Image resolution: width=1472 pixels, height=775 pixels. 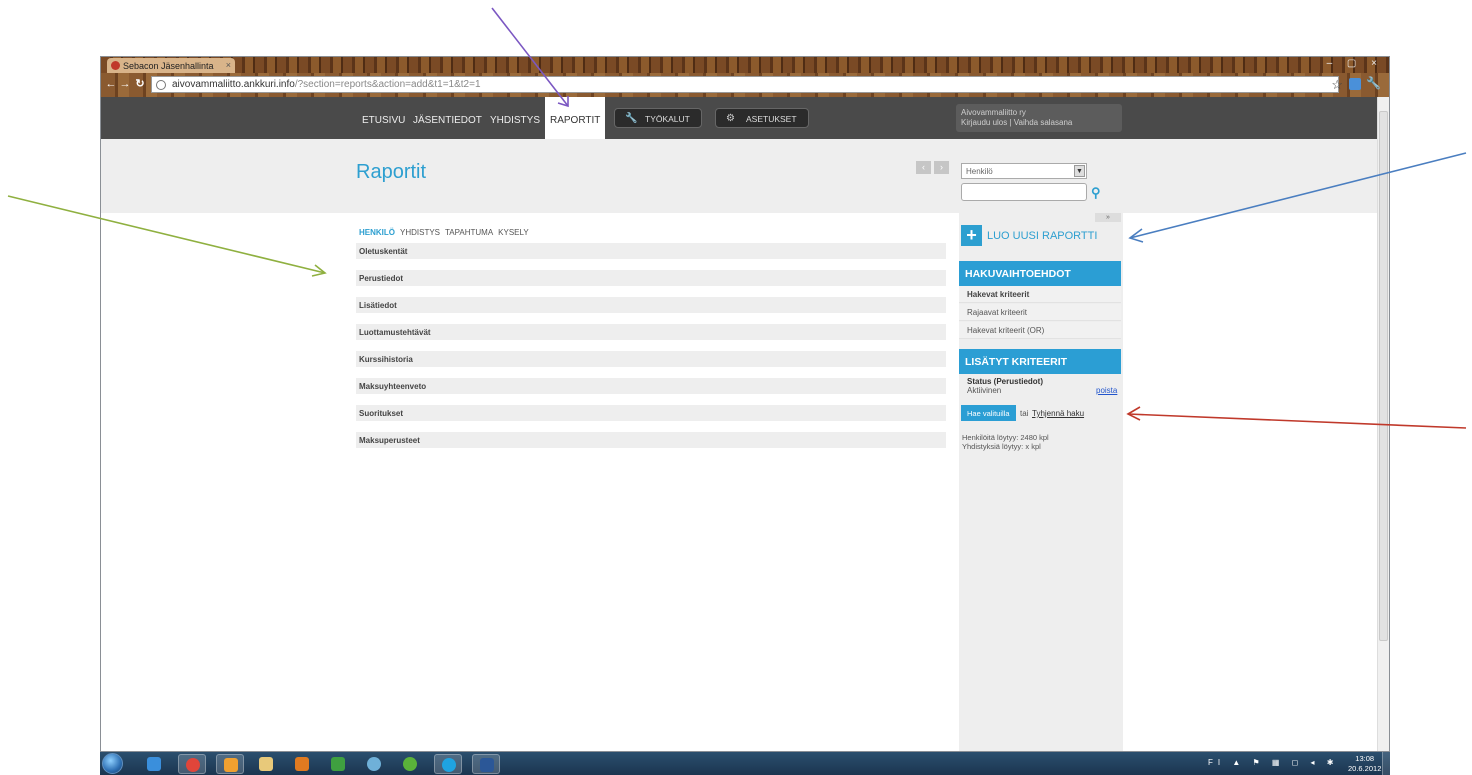 I want to click on or-text: tai, so click(x=1024, y=413).